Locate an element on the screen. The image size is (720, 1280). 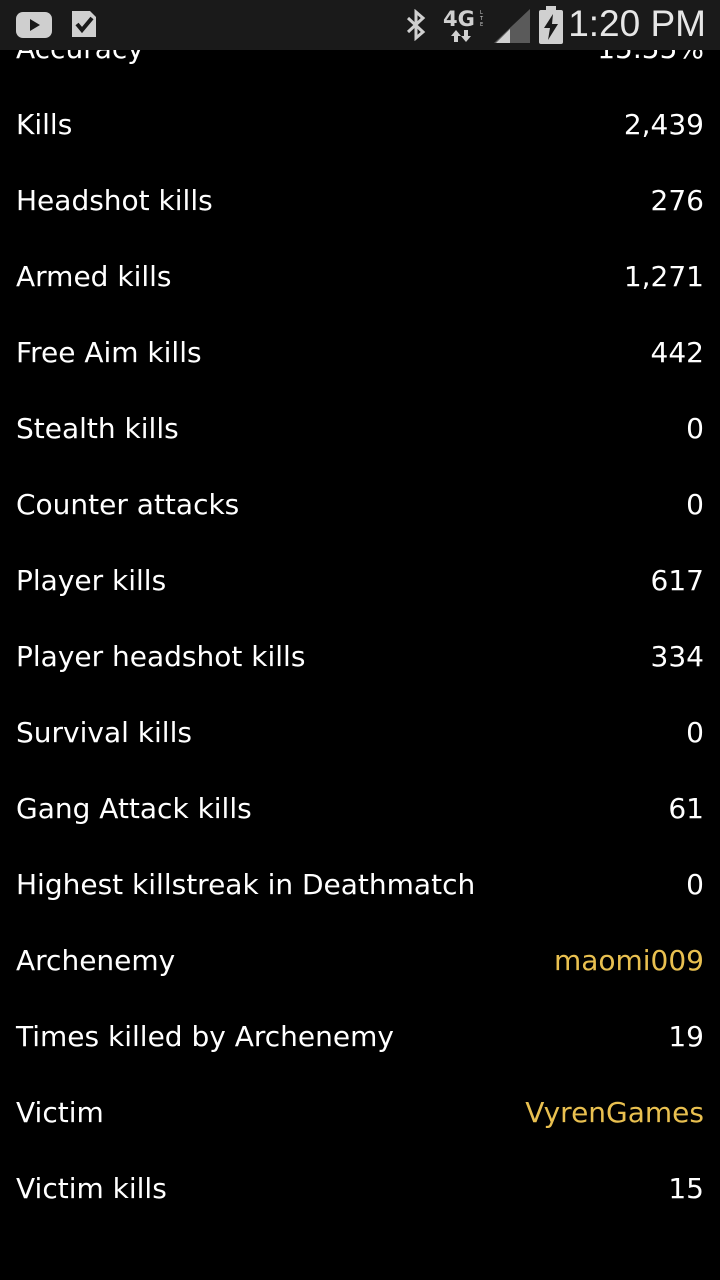
stat-value: 334 is located at coordinates (677, 656).